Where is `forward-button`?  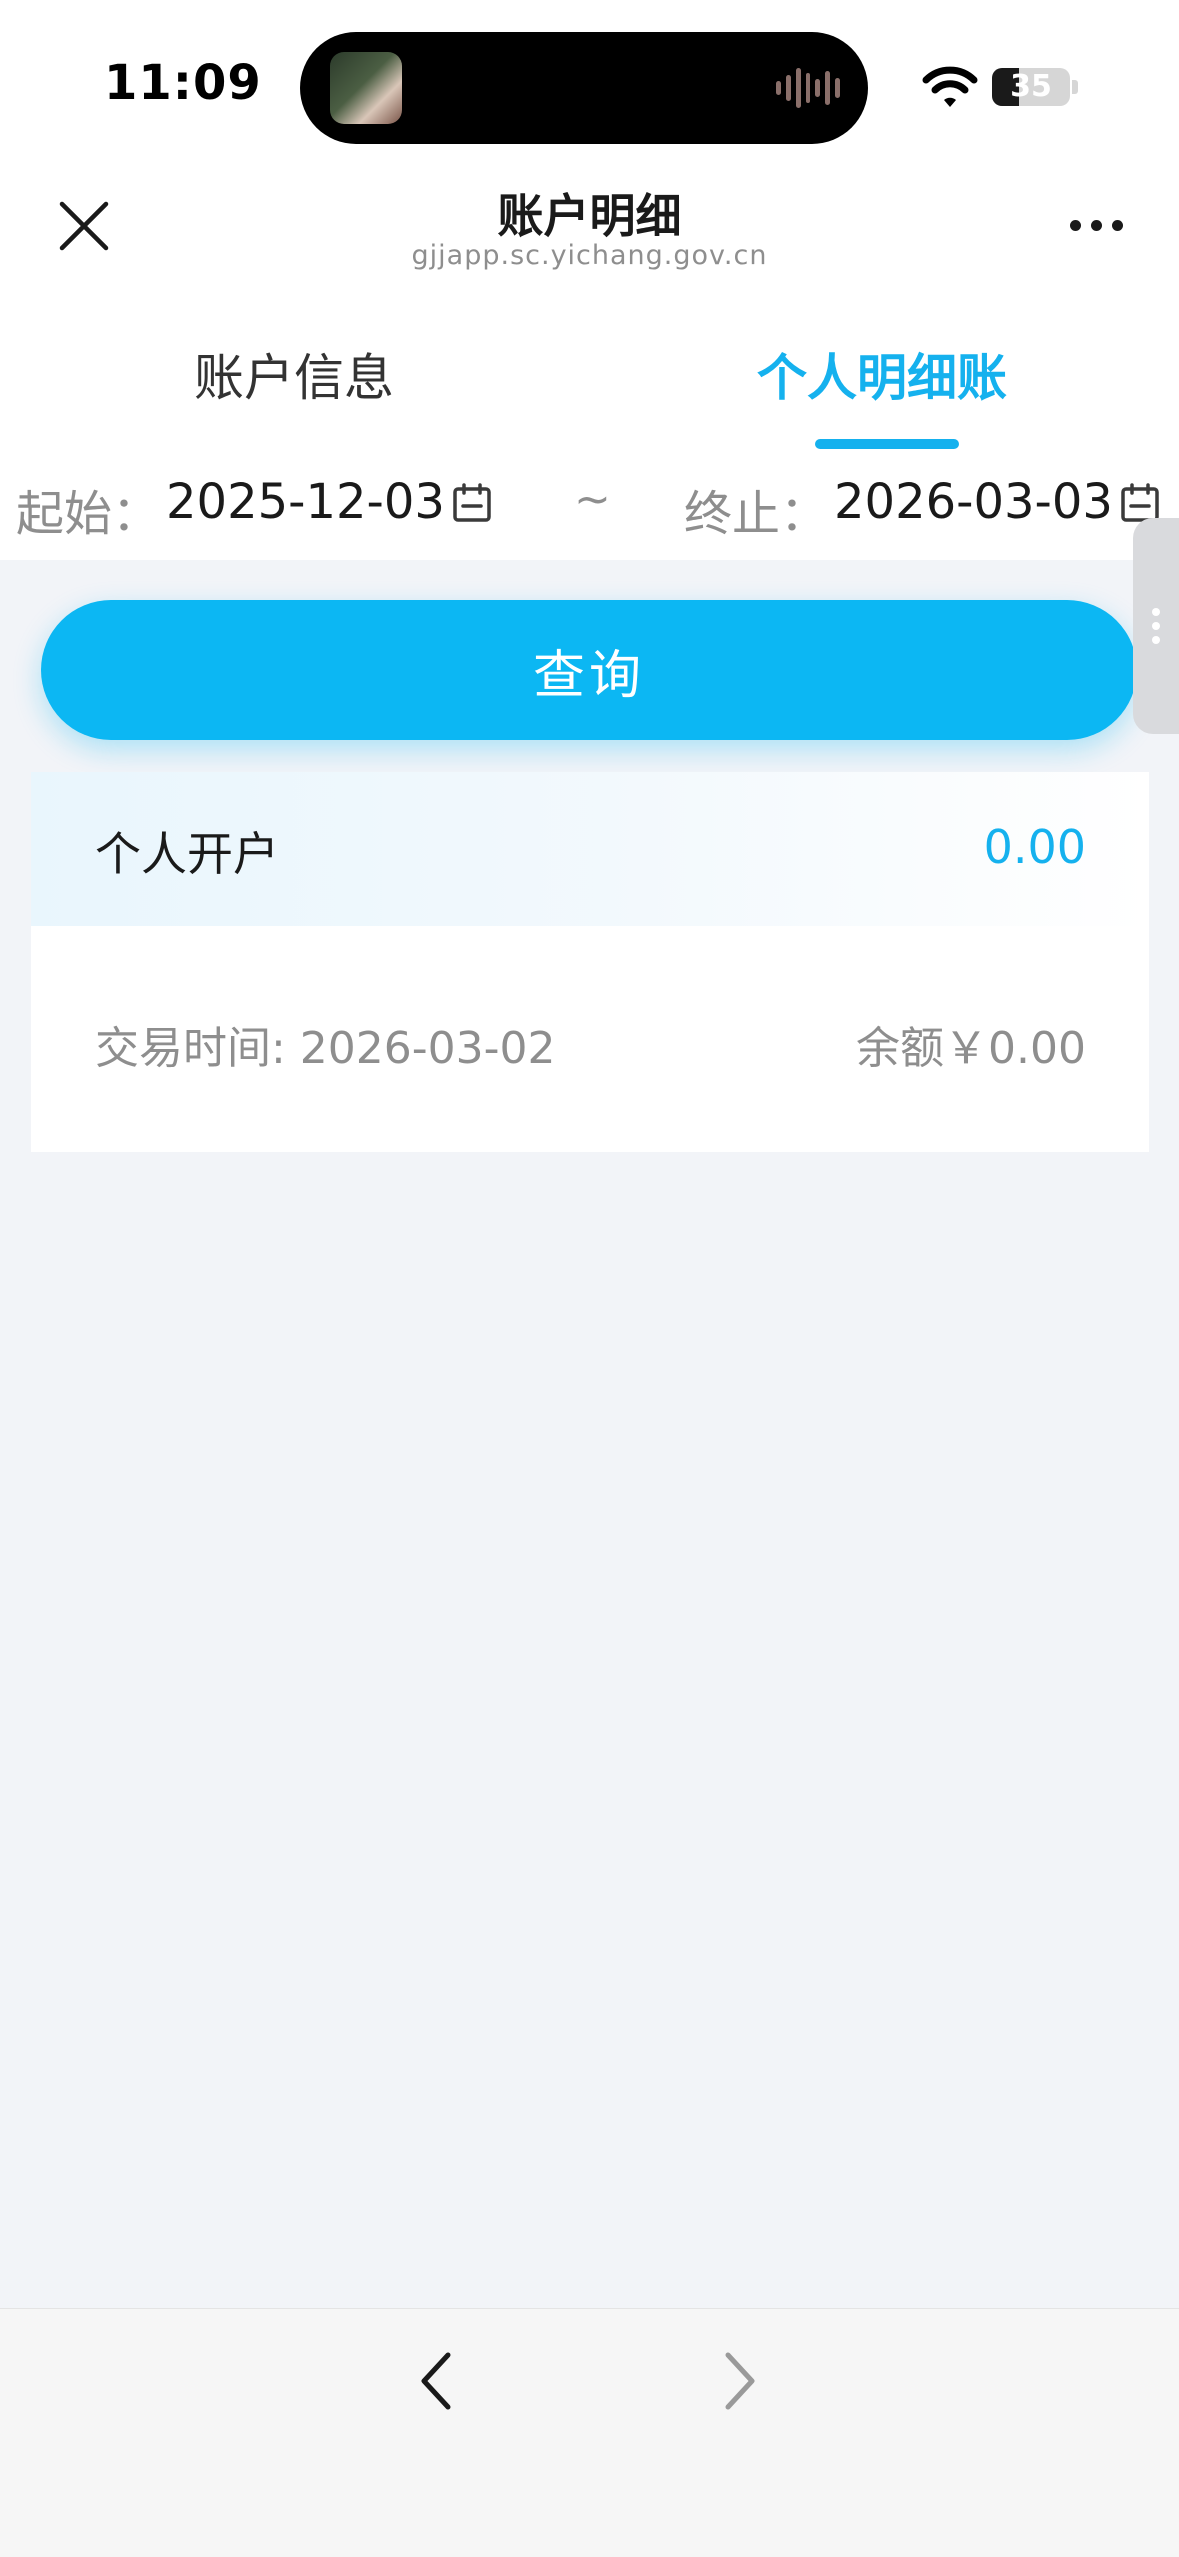 forward-button is located at coordinates (740, 2381).